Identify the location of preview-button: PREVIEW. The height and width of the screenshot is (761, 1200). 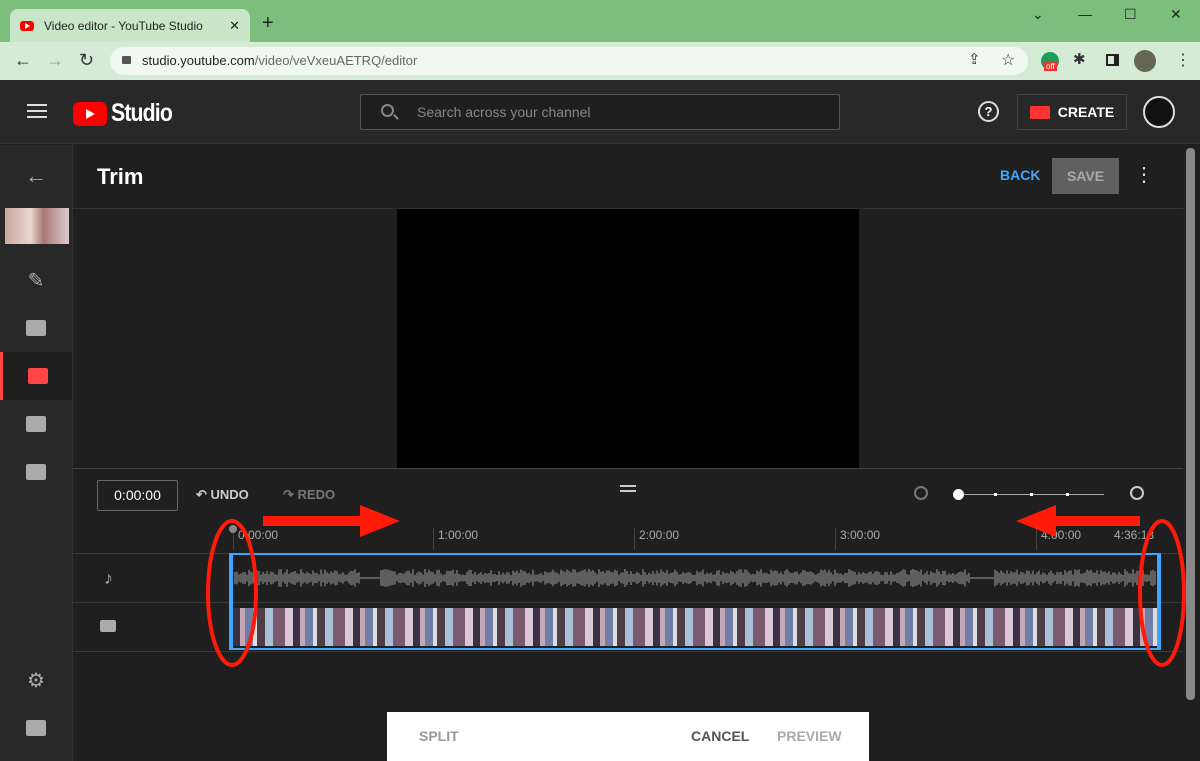
(809, 736).